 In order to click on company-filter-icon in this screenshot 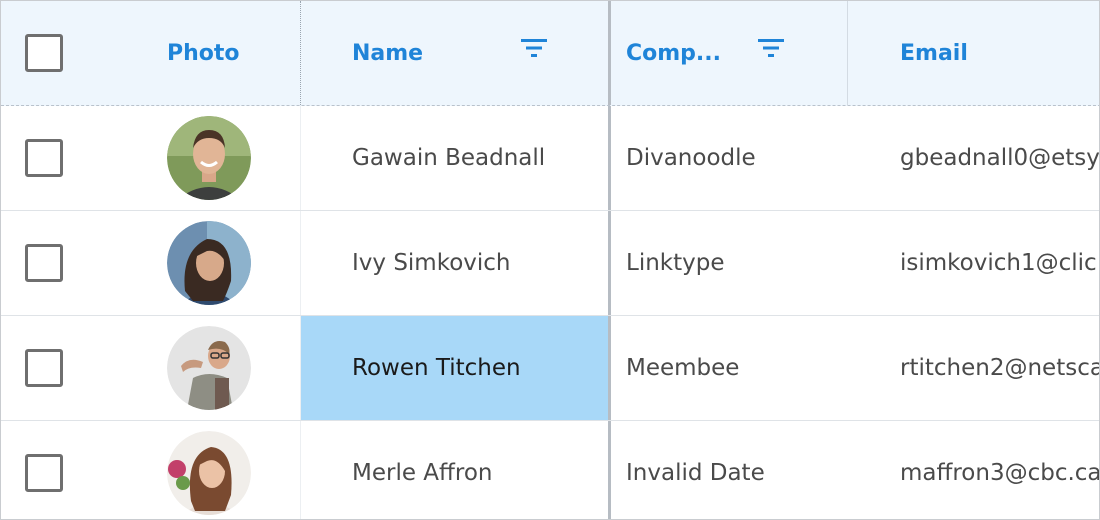, I will do `click(771, 48)`.